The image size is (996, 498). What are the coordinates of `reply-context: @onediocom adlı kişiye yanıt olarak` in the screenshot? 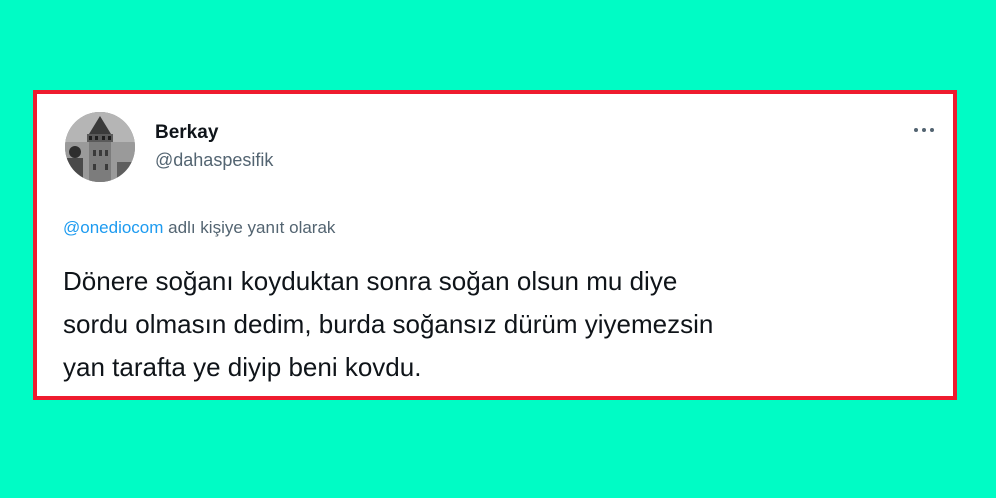 It's located at (199, 228).